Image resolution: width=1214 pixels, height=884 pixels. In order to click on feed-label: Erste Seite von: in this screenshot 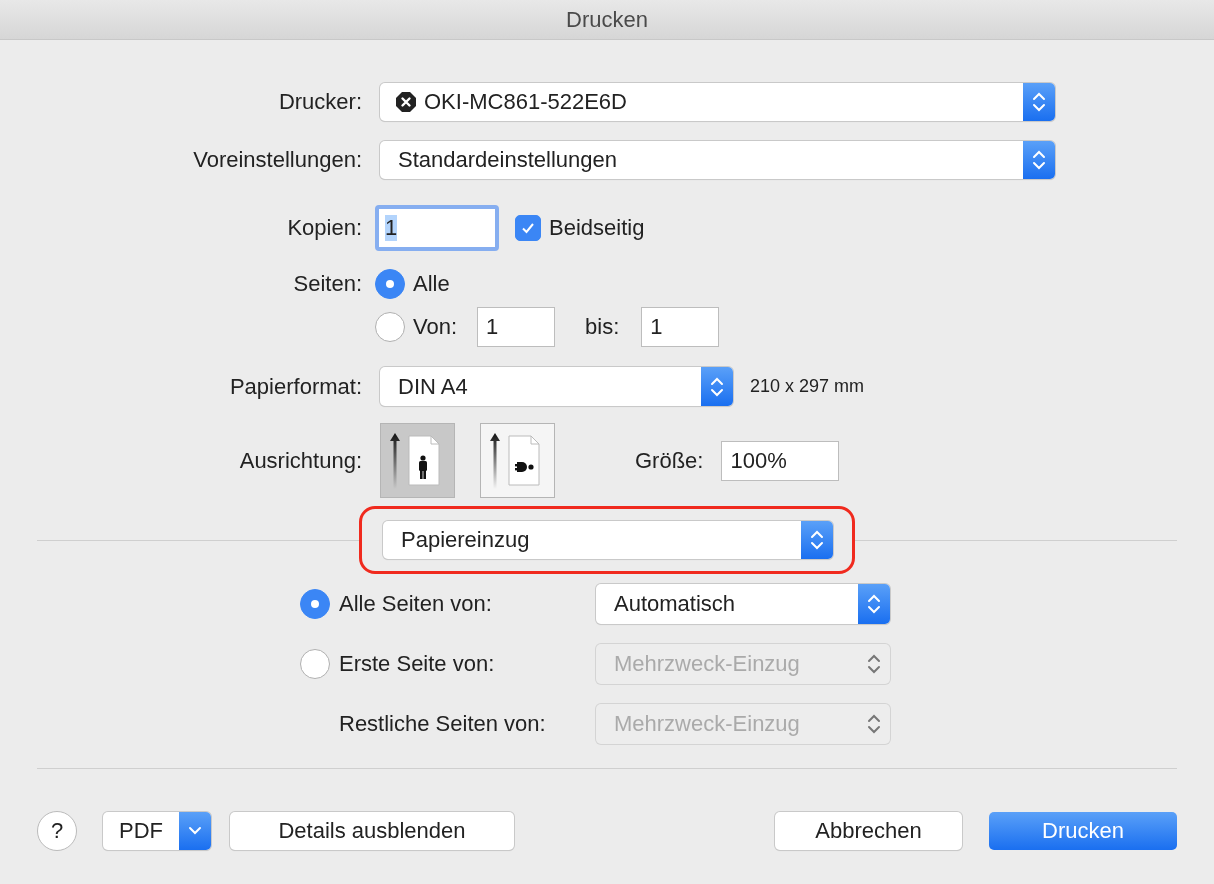, I will do `click(417, 664)`.